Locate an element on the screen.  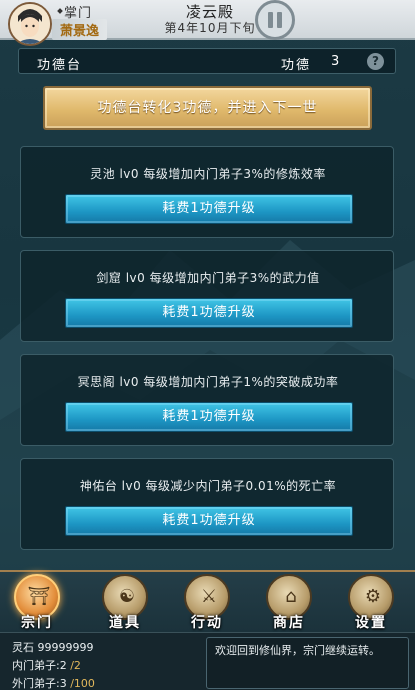
bottom-nav: ⛩ 宗门 ☯ 道具 ⚔ 行动 ⌂ 商店 ⚙ 设置 is located at coordinates (207, 601).